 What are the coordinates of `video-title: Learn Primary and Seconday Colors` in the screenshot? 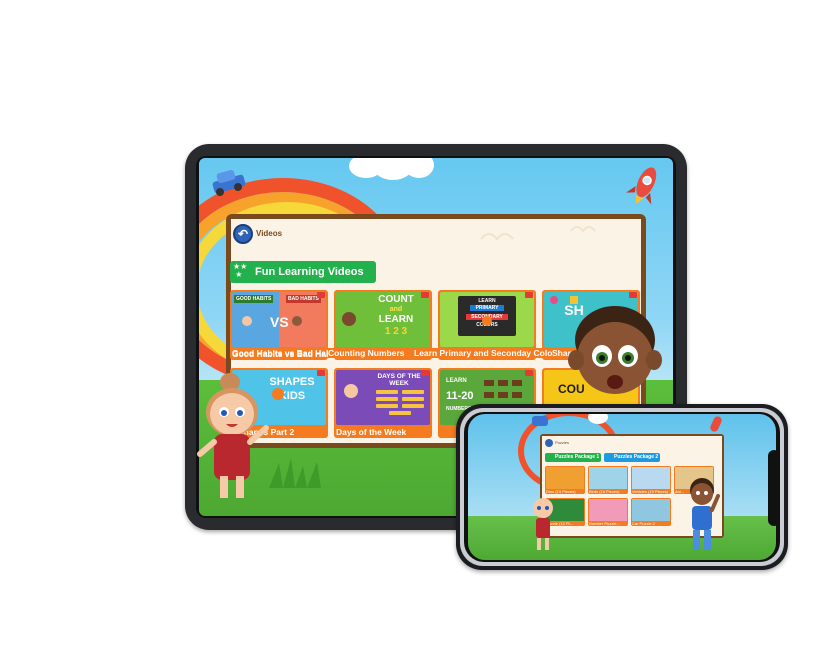 It's located at (487, 353).